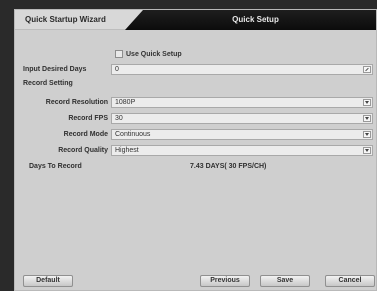 The image size is (377, 291). I want to click on record-fps-label: Record FPS, so click(88, 118).